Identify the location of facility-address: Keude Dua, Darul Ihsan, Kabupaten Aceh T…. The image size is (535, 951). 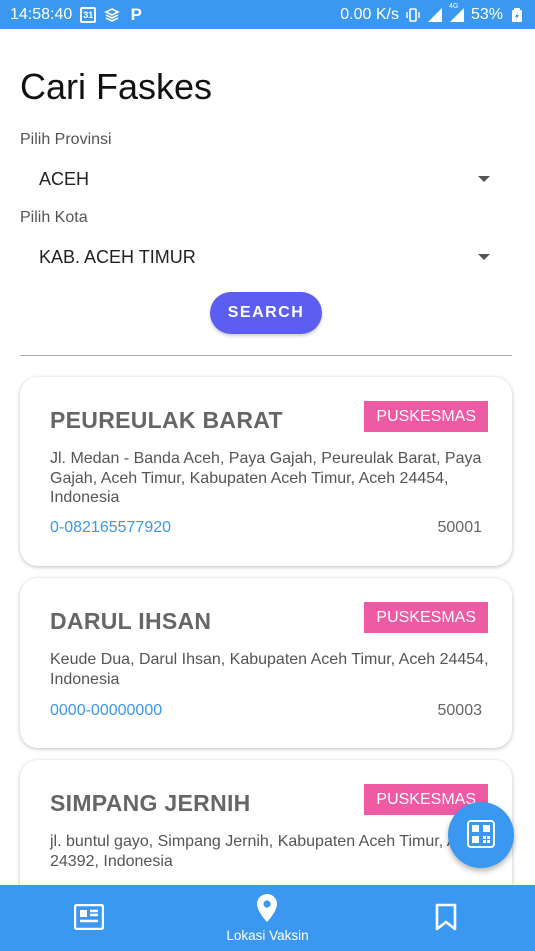
(269, 669).